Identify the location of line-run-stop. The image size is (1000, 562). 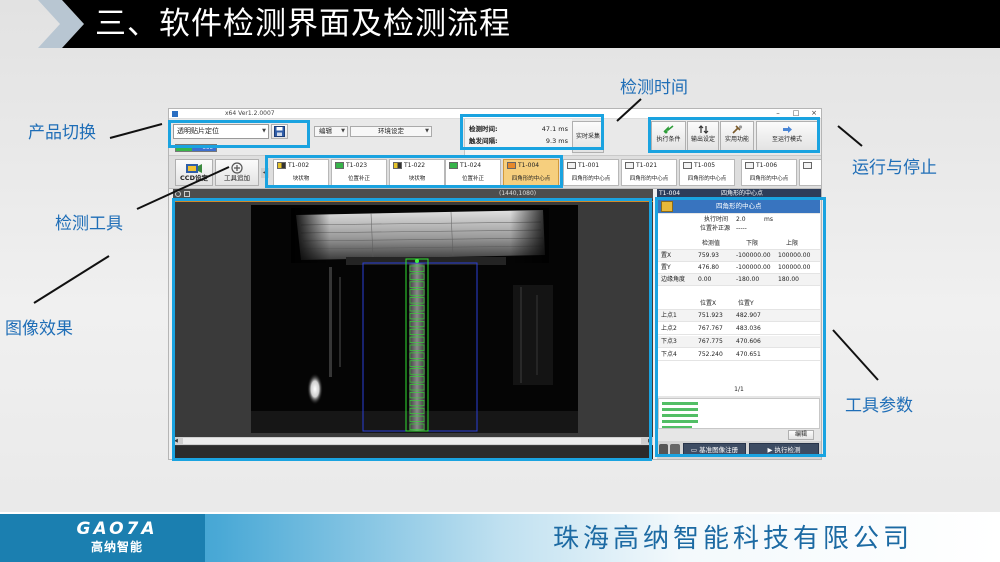
(850, 136).